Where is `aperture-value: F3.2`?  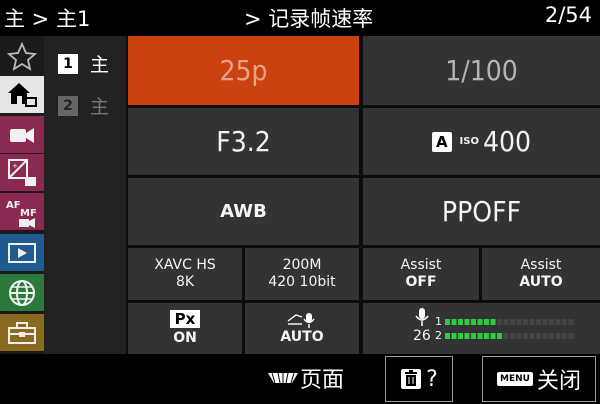
aperture-value: F3.2 is located at coordinates (243, 141).